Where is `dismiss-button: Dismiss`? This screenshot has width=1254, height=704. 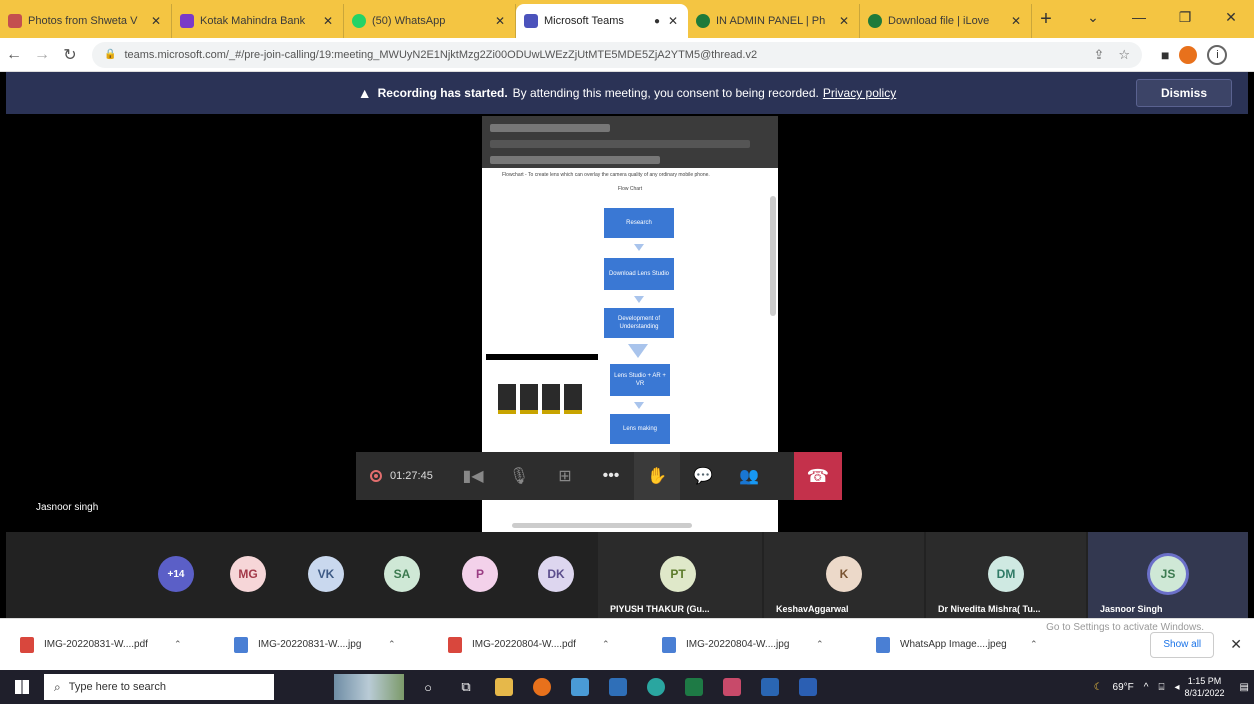 dismiss-button: Dismiss is located at coordinates (1184, 93).